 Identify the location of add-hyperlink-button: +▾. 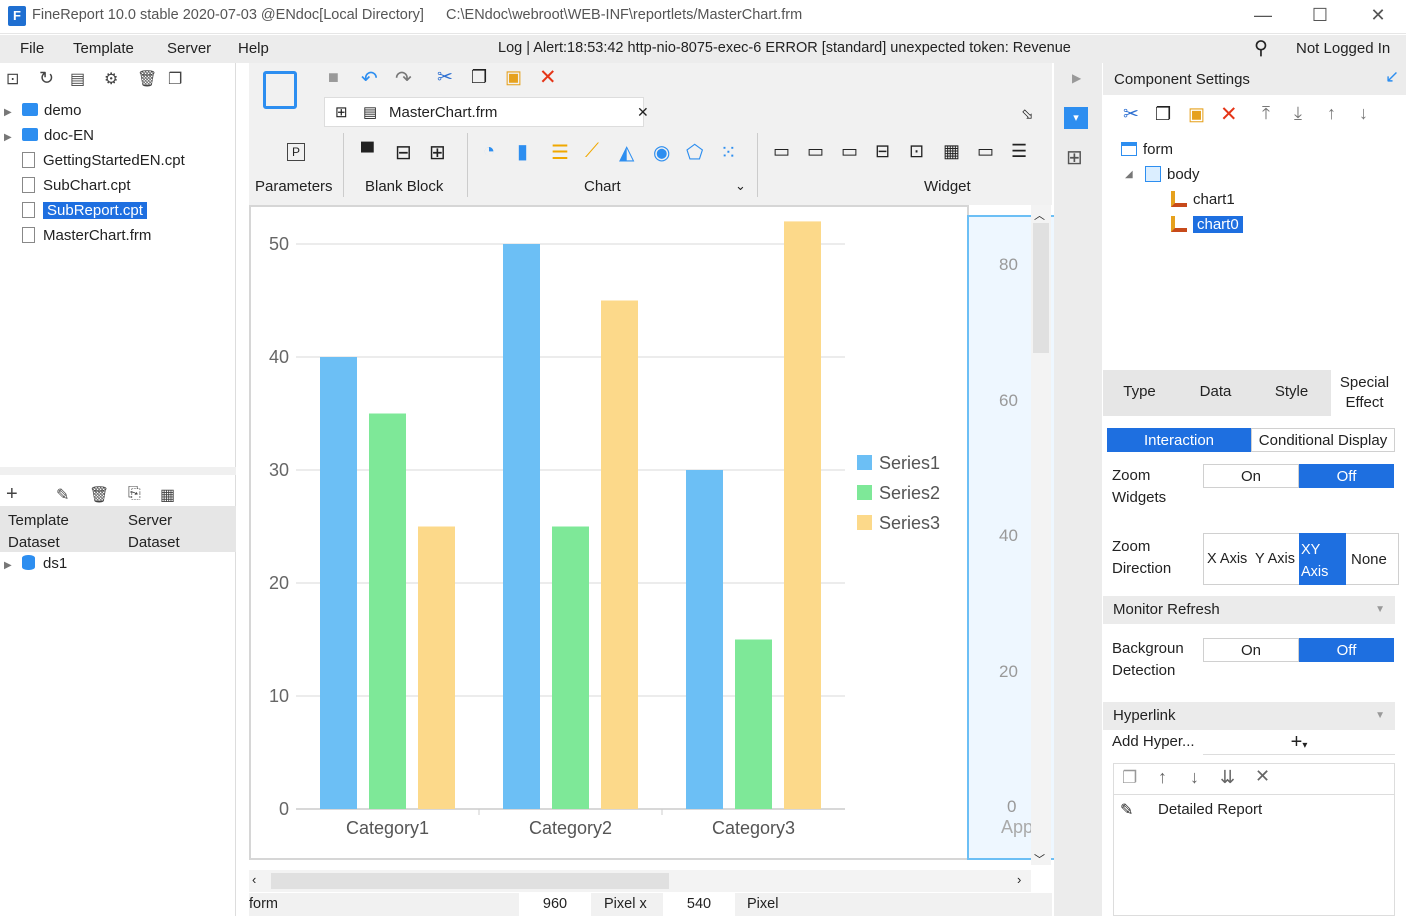
(1299, 743).